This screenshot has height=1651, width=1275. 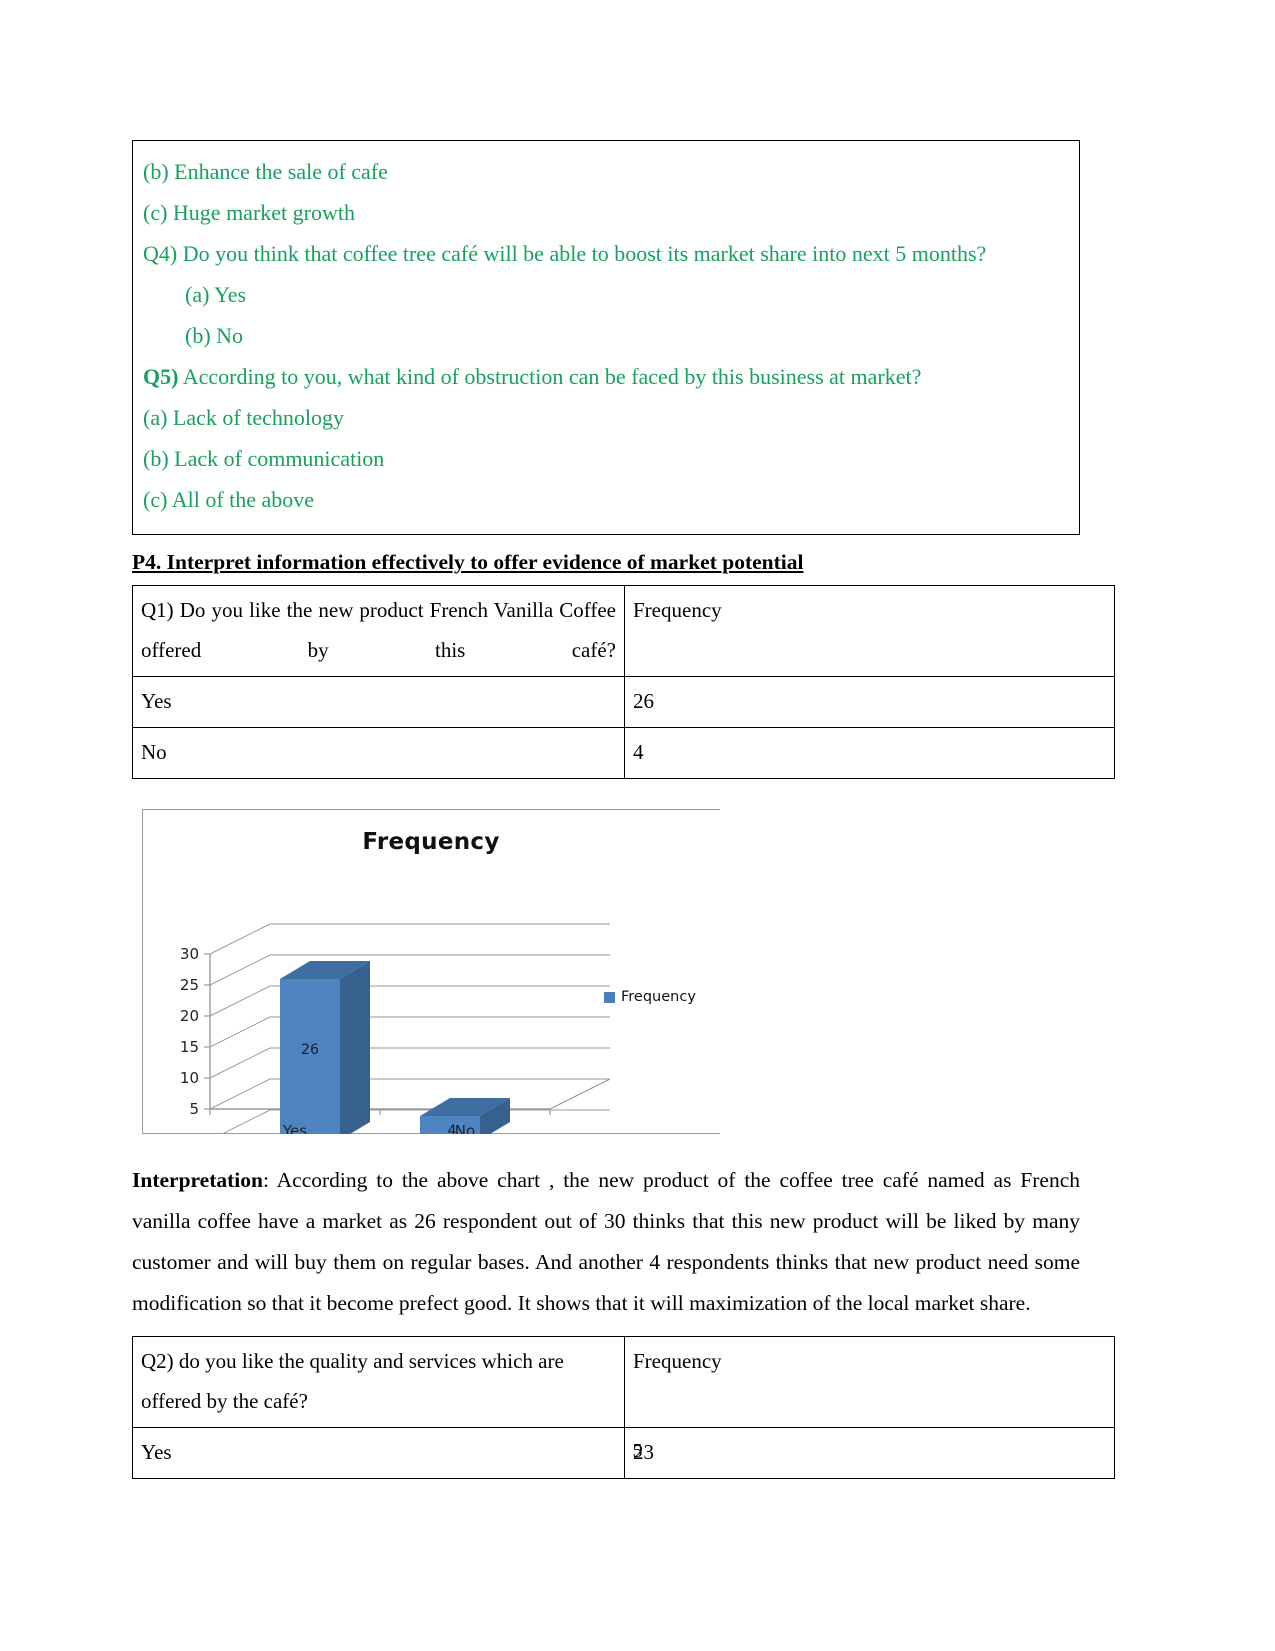 I want to click on green-line-6: (a) Lack of technology, so click(x=606, y=417).